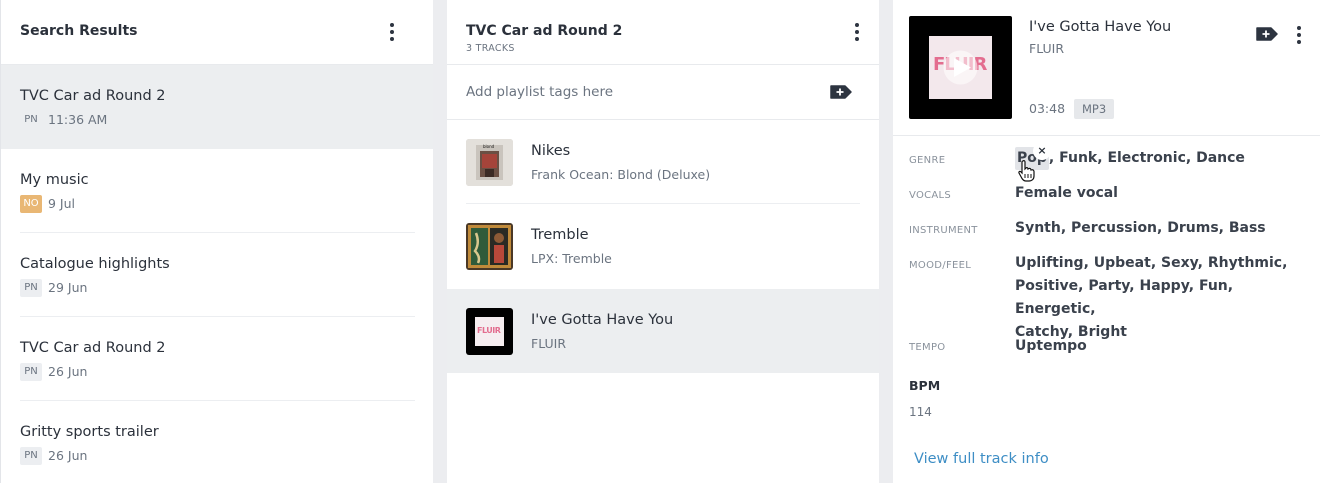 The image size is (1320, 483). I want to click on tempo-tags: Uptempo, so click(1165, 346).